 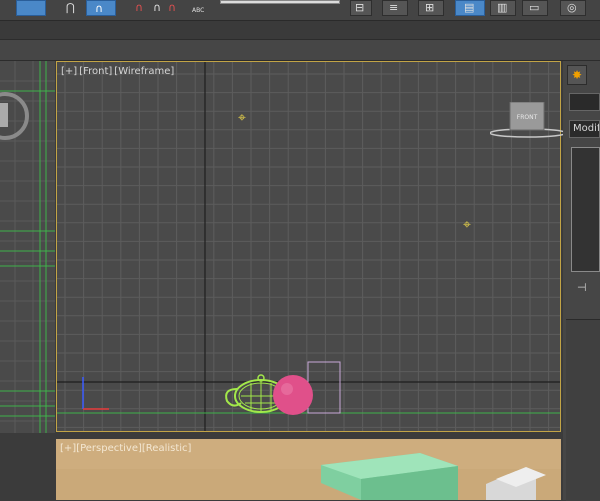 I want to click on layer-explorer-button: ⊞, so click(x=431, y=8).